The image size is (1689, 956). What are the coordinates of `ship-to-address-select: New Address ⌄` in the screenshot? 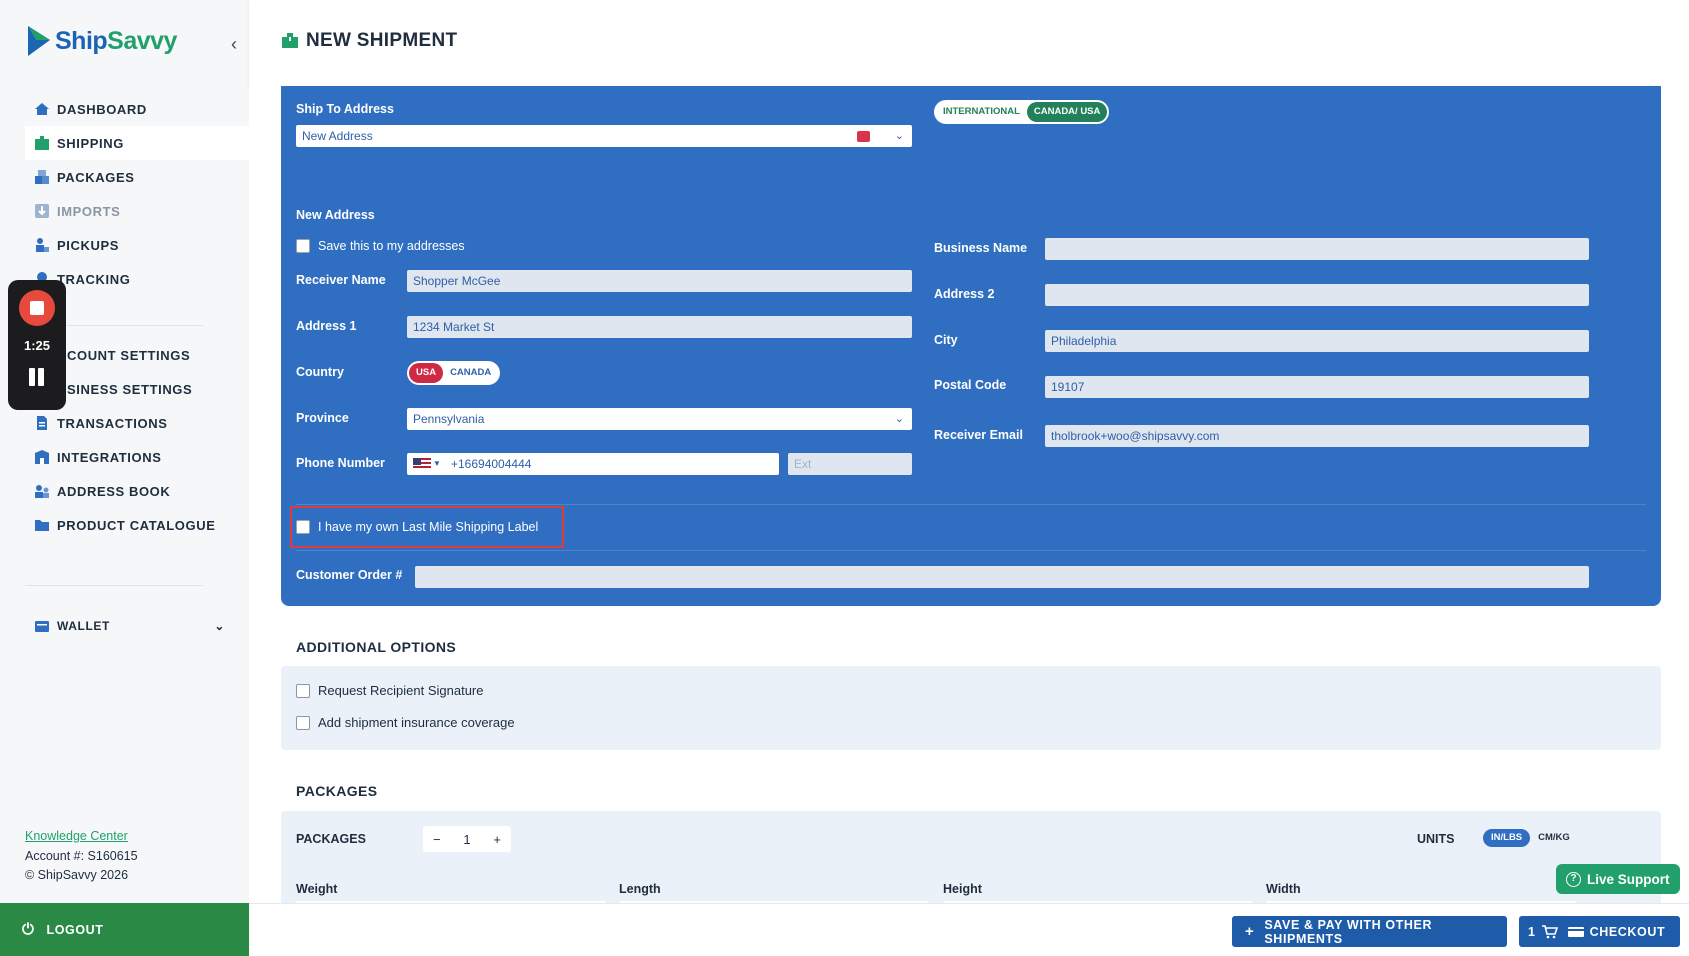 It's located at (604, 136).